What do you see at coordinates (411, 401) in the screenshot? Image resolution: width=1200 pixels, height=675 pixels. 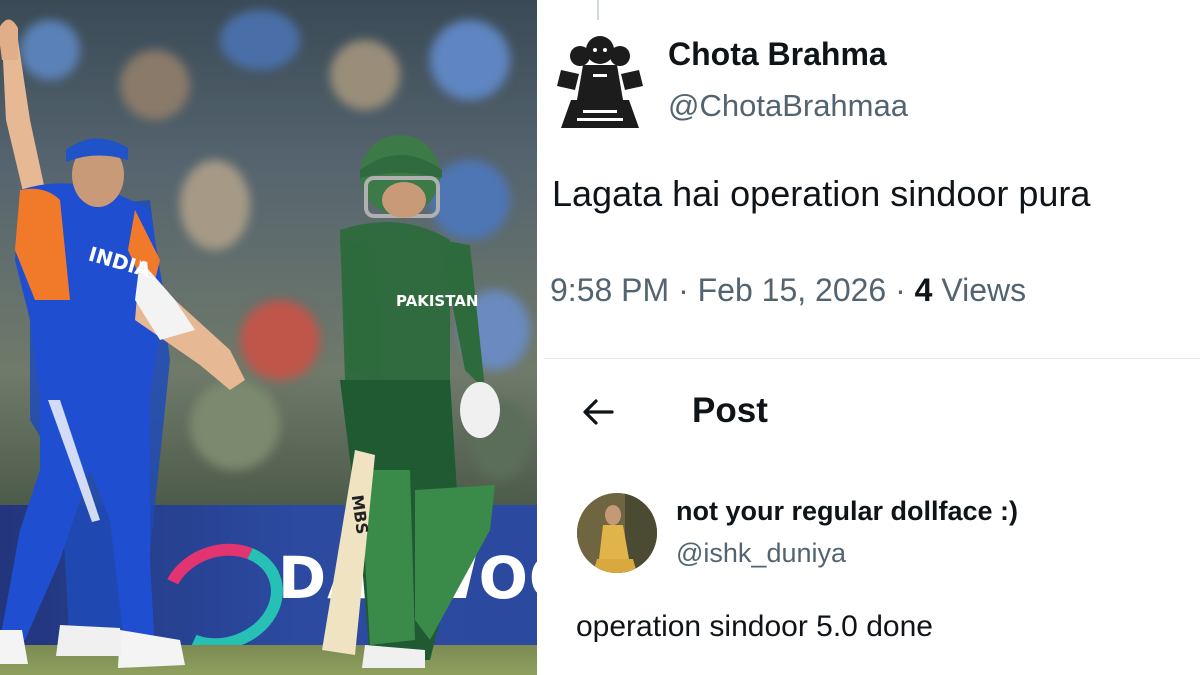 I see `pakistan-player` at bounding box center [411, 401].